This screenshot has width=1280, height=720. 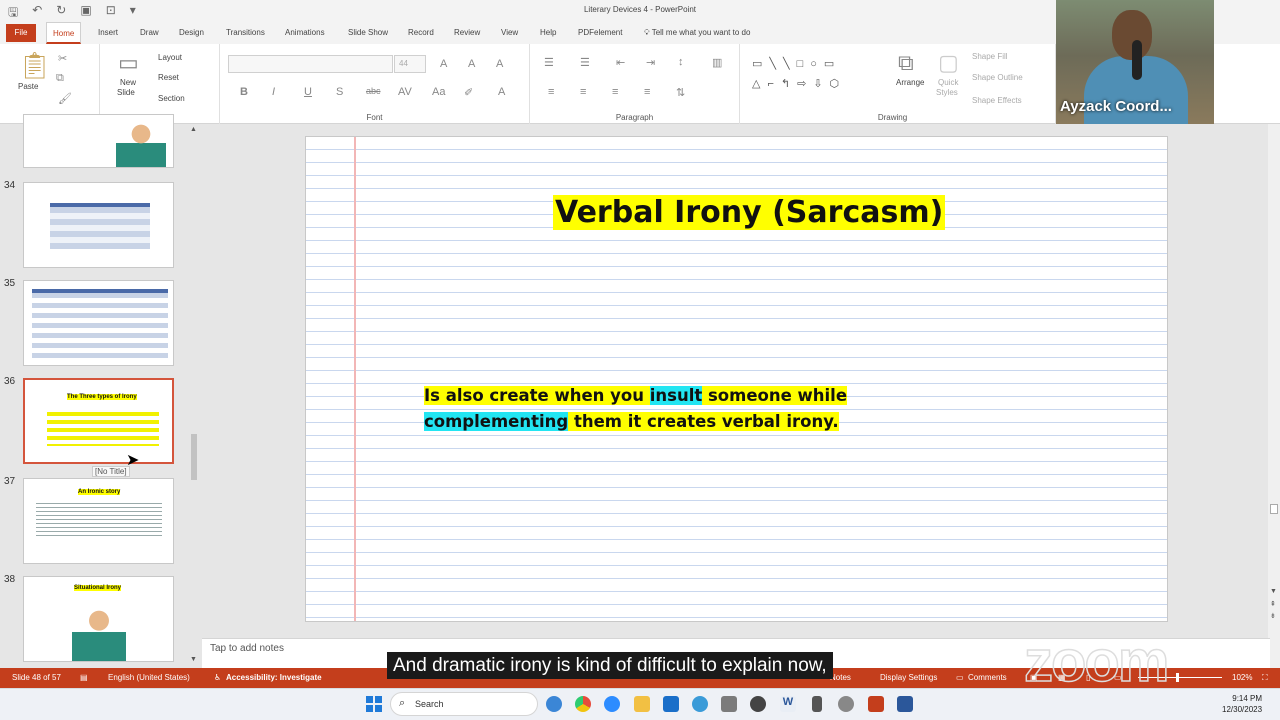 What do you see at coordinates (905, 704) in the screenshot?
I see `word-icon` at bounding box center [905, 704].